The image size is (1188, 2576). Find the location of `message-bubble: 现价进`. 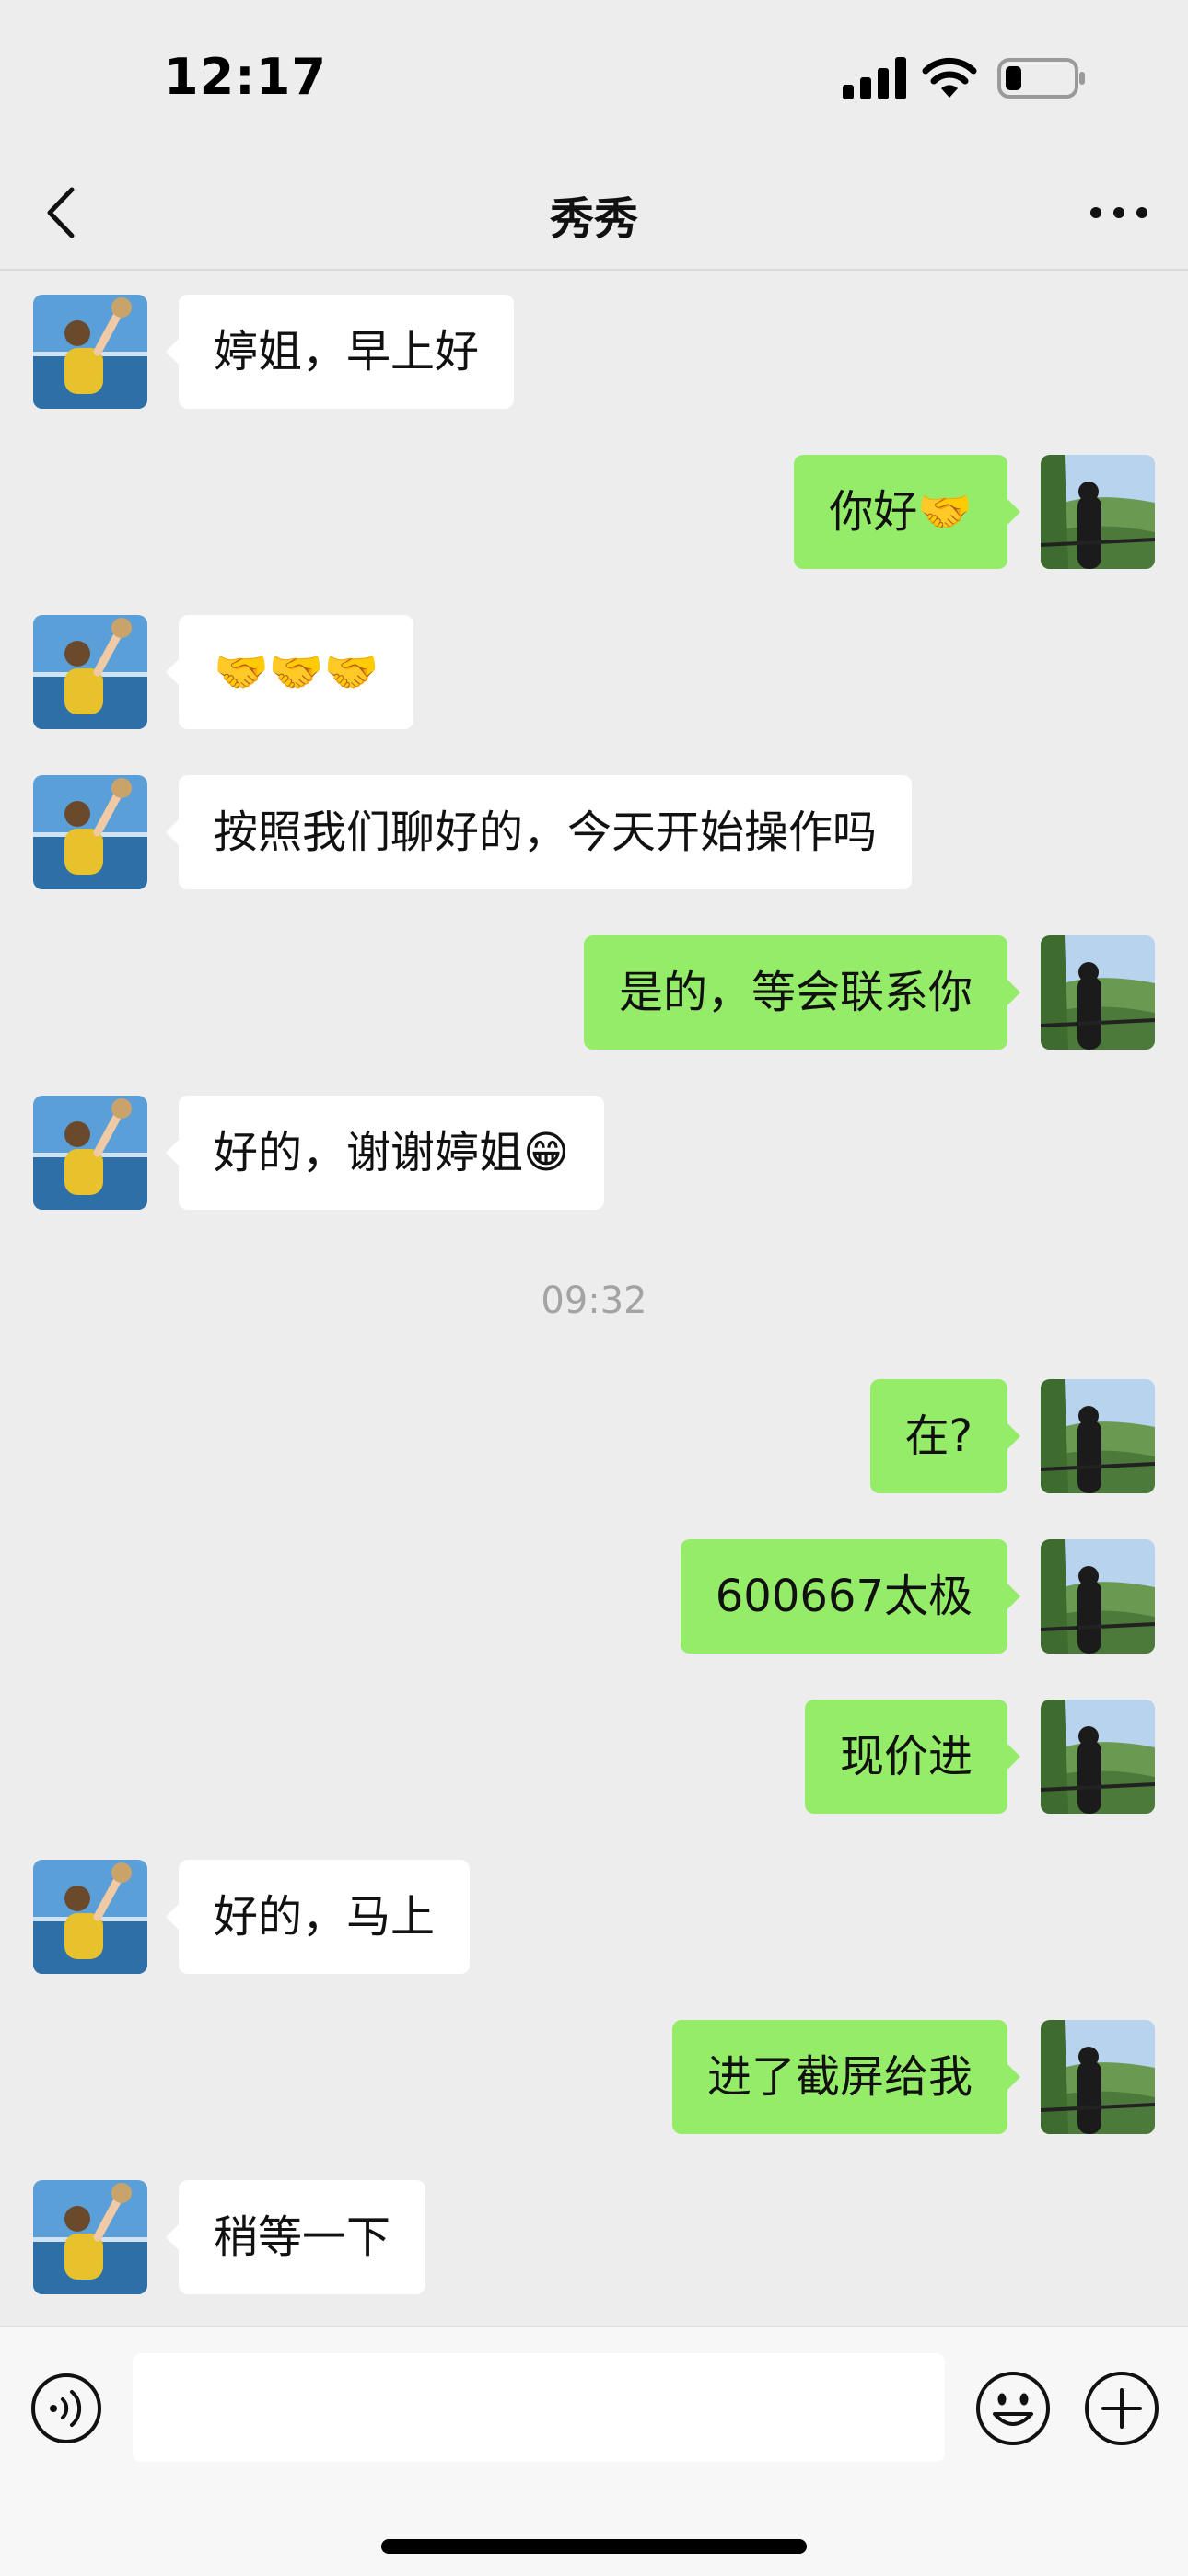

message-bubble: 现价进 is located at coordinates (912, 1757).